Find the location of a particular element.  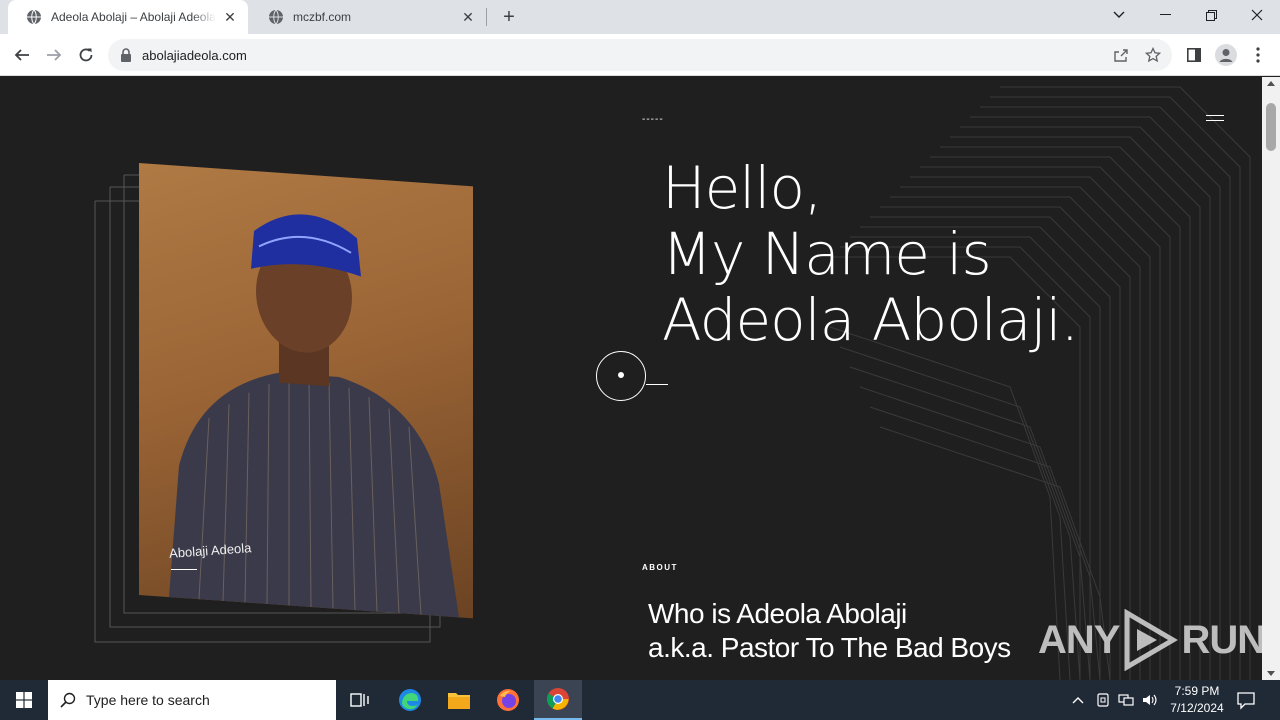

volume-tray-button is located at coordinates (1150, 700).